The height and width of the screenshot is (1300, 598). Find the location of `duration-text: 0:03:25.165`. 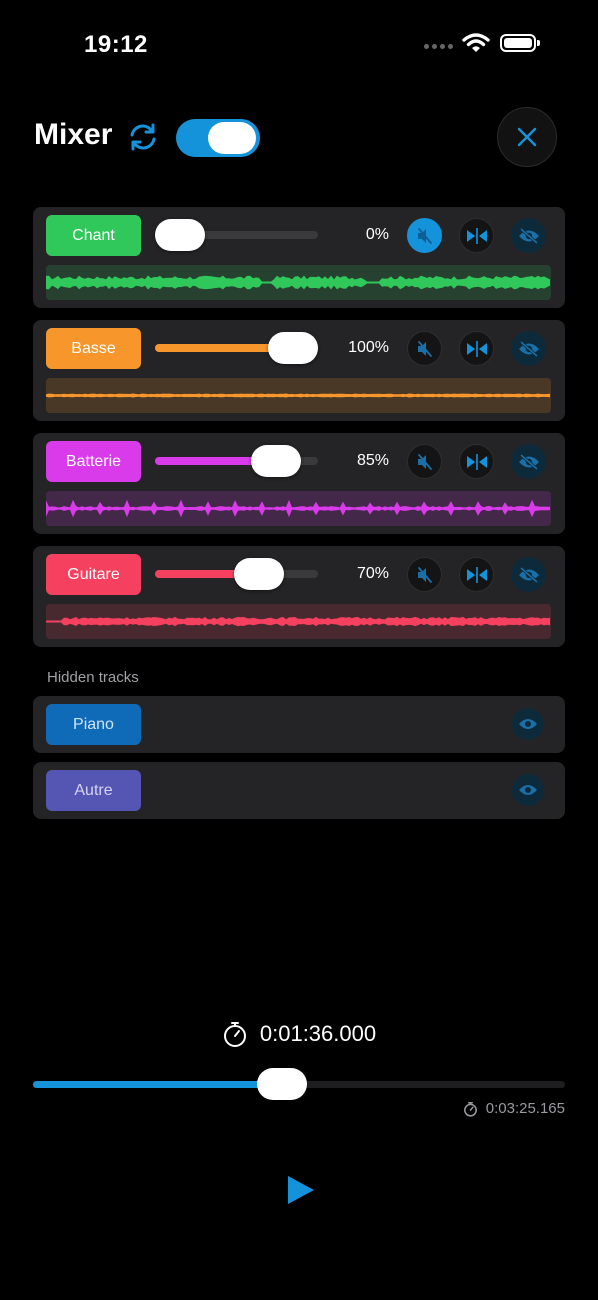

duration-text: 0:03:25.165 is located at coordinates (525, 1108).